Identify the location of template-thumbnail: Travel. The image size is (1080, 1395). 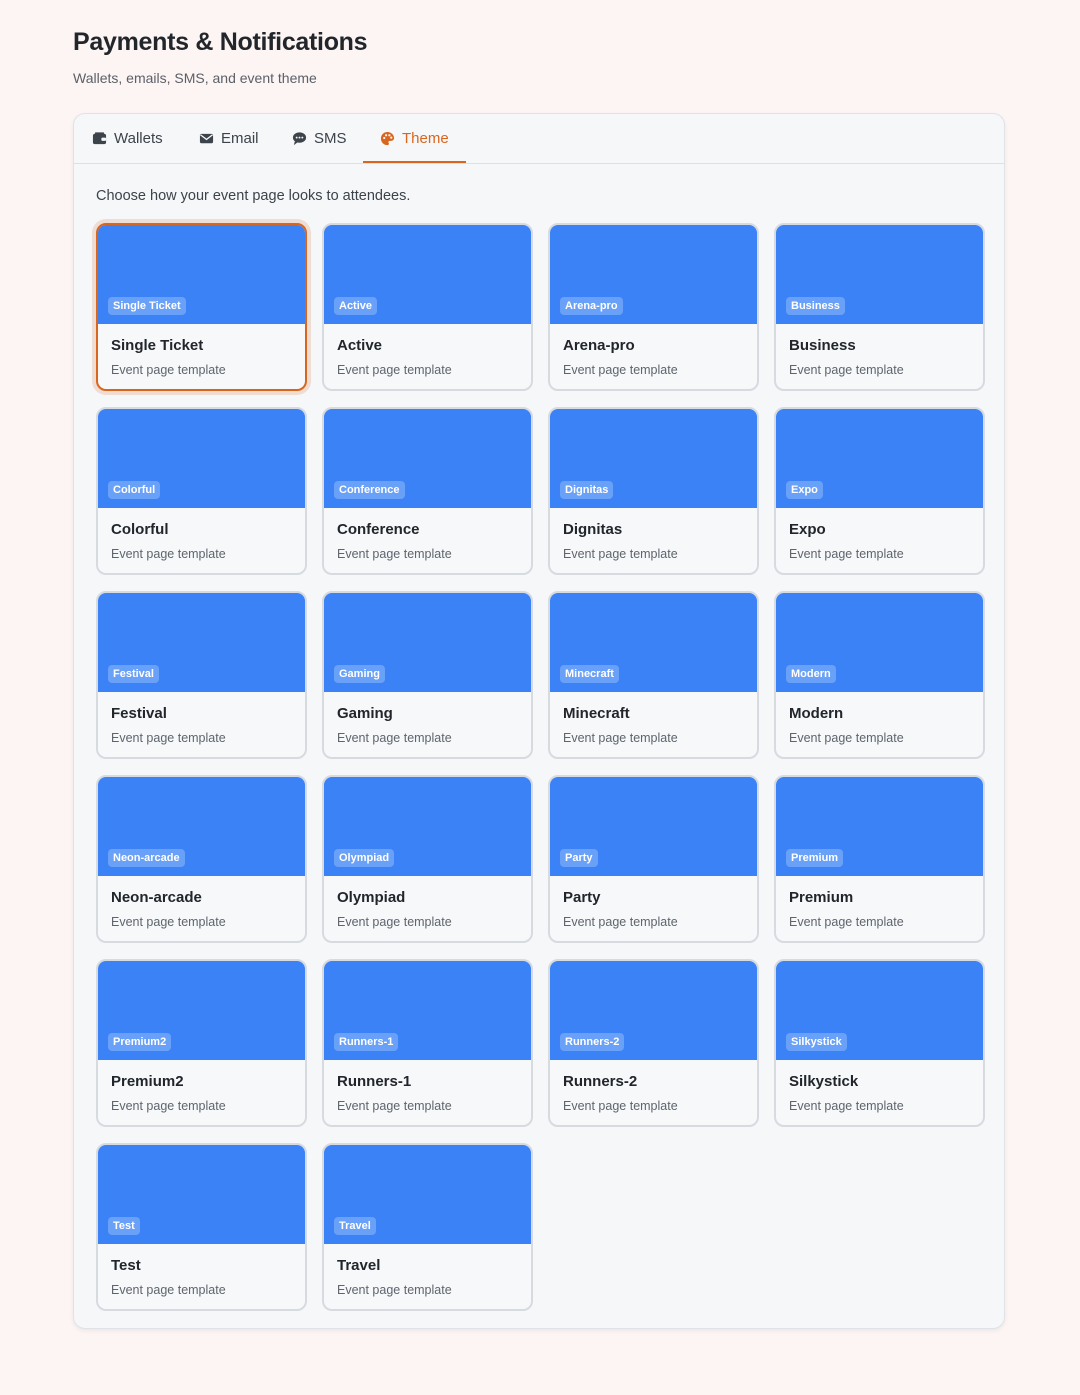
(427, 1194).